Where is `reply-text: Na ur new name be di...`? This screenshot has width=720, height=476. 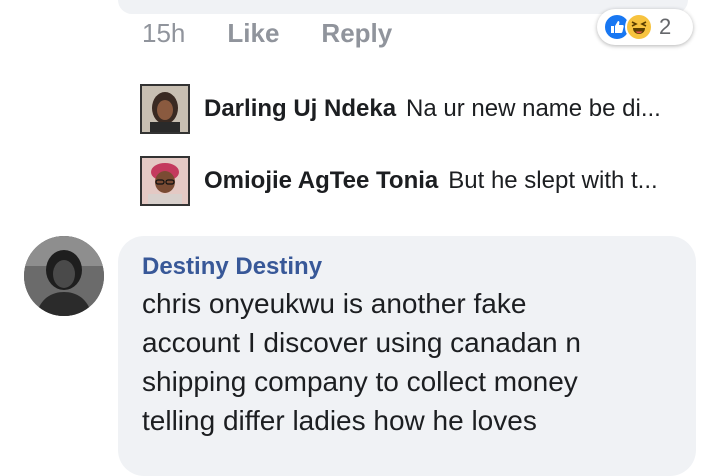 reply-text: Na ur new name be di... is located at coordinates (533, 108).